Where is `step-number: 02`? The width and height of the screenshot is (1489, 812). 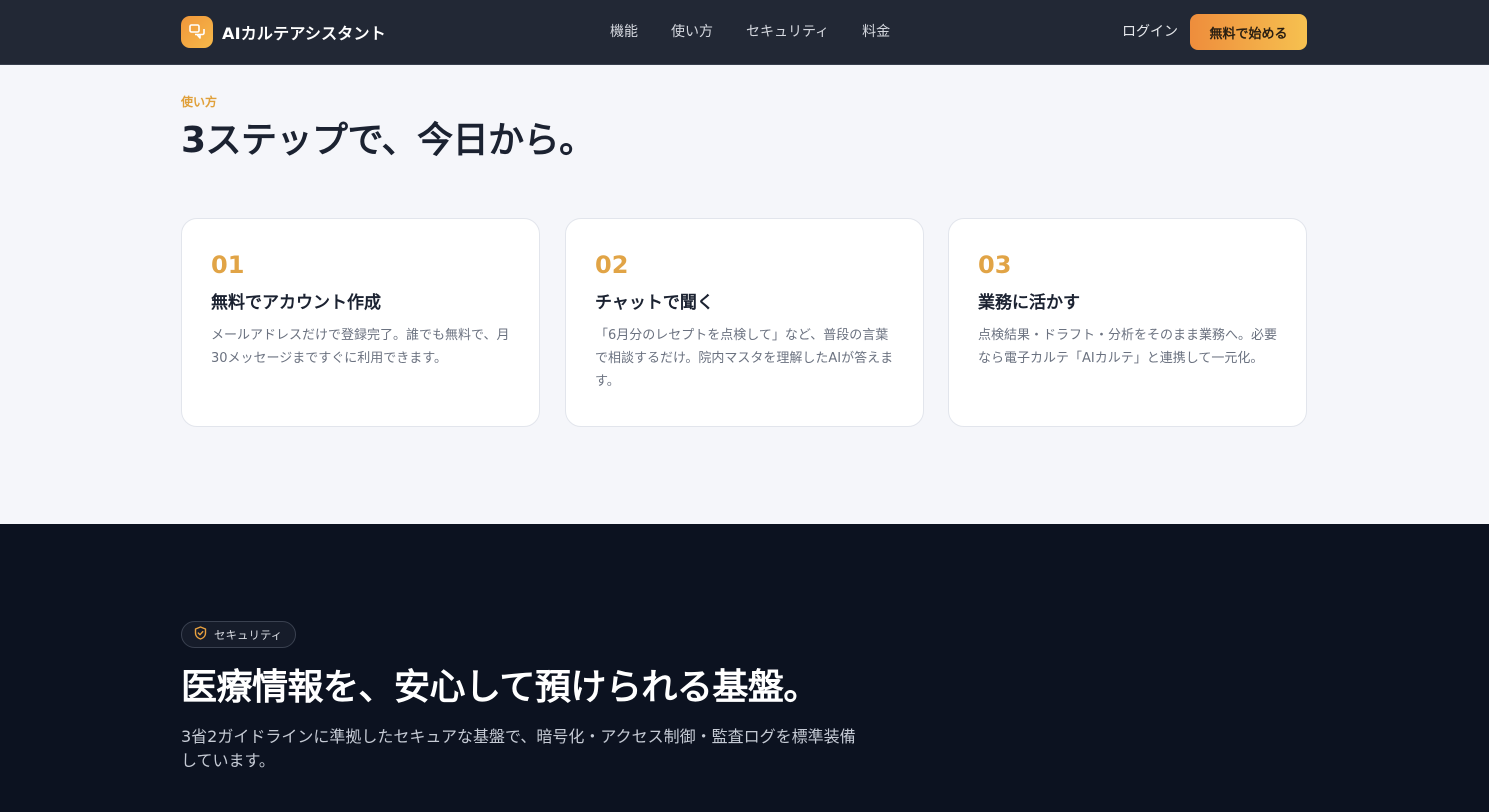 step-number: 02 is located at coordinates (612, 265).